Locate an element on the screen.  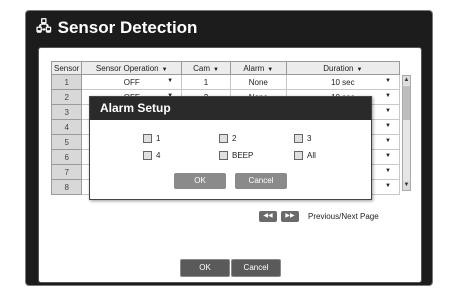
sensor-number: 7 is located at coordinates (66, 172).